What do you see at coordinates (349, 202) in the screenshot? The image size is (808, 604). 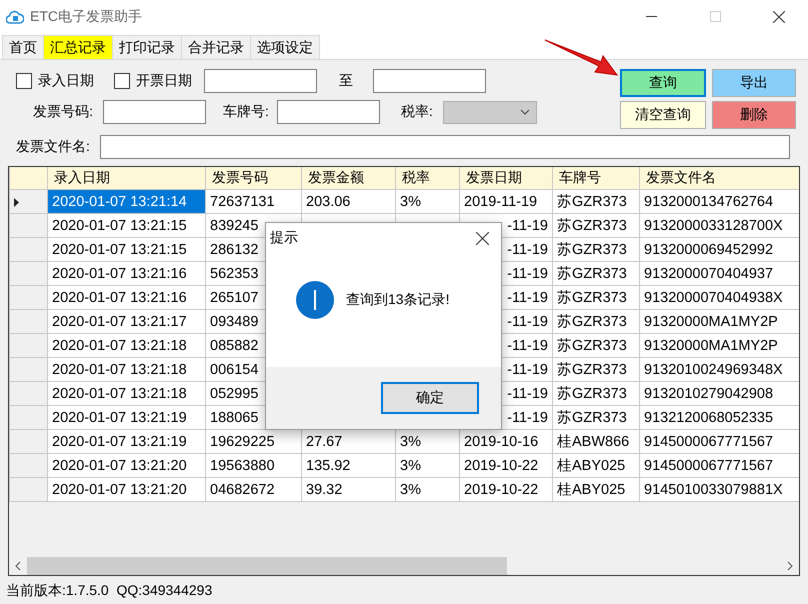 I see `table-cell: 203.06` at bounding box center [349, 202].